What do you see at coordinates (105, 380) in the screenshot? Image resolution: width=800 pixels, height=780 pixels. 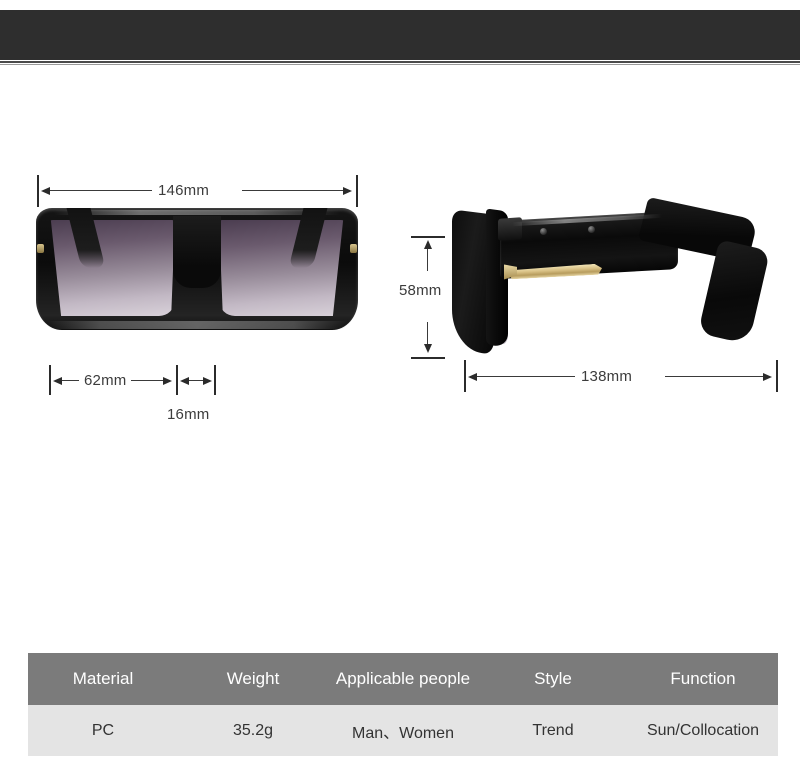 I see `dim-62mm-label: 62mm` at bounding box center [105, 380].